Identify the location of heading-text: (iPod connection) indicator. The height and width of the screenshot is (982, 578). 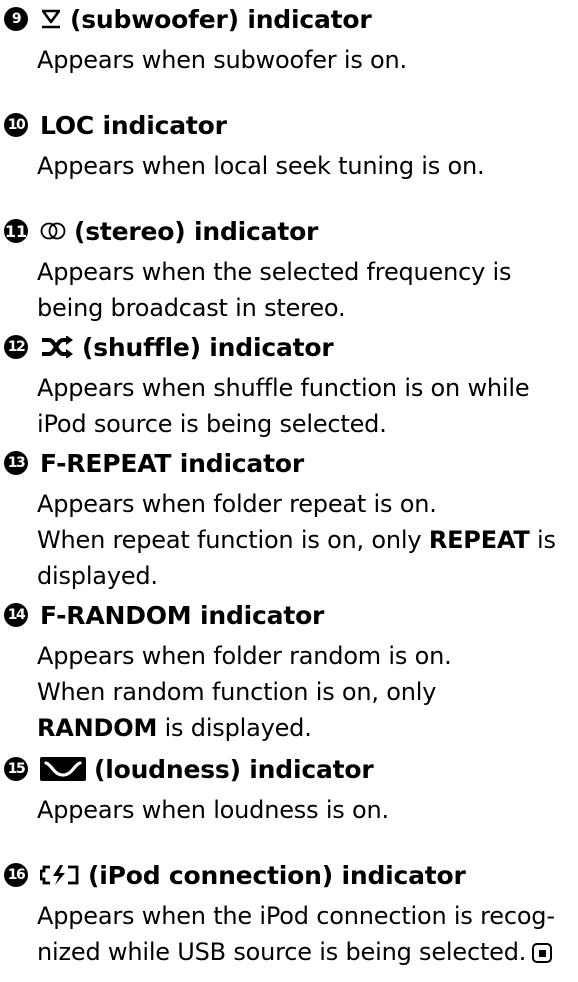
(277, 875).